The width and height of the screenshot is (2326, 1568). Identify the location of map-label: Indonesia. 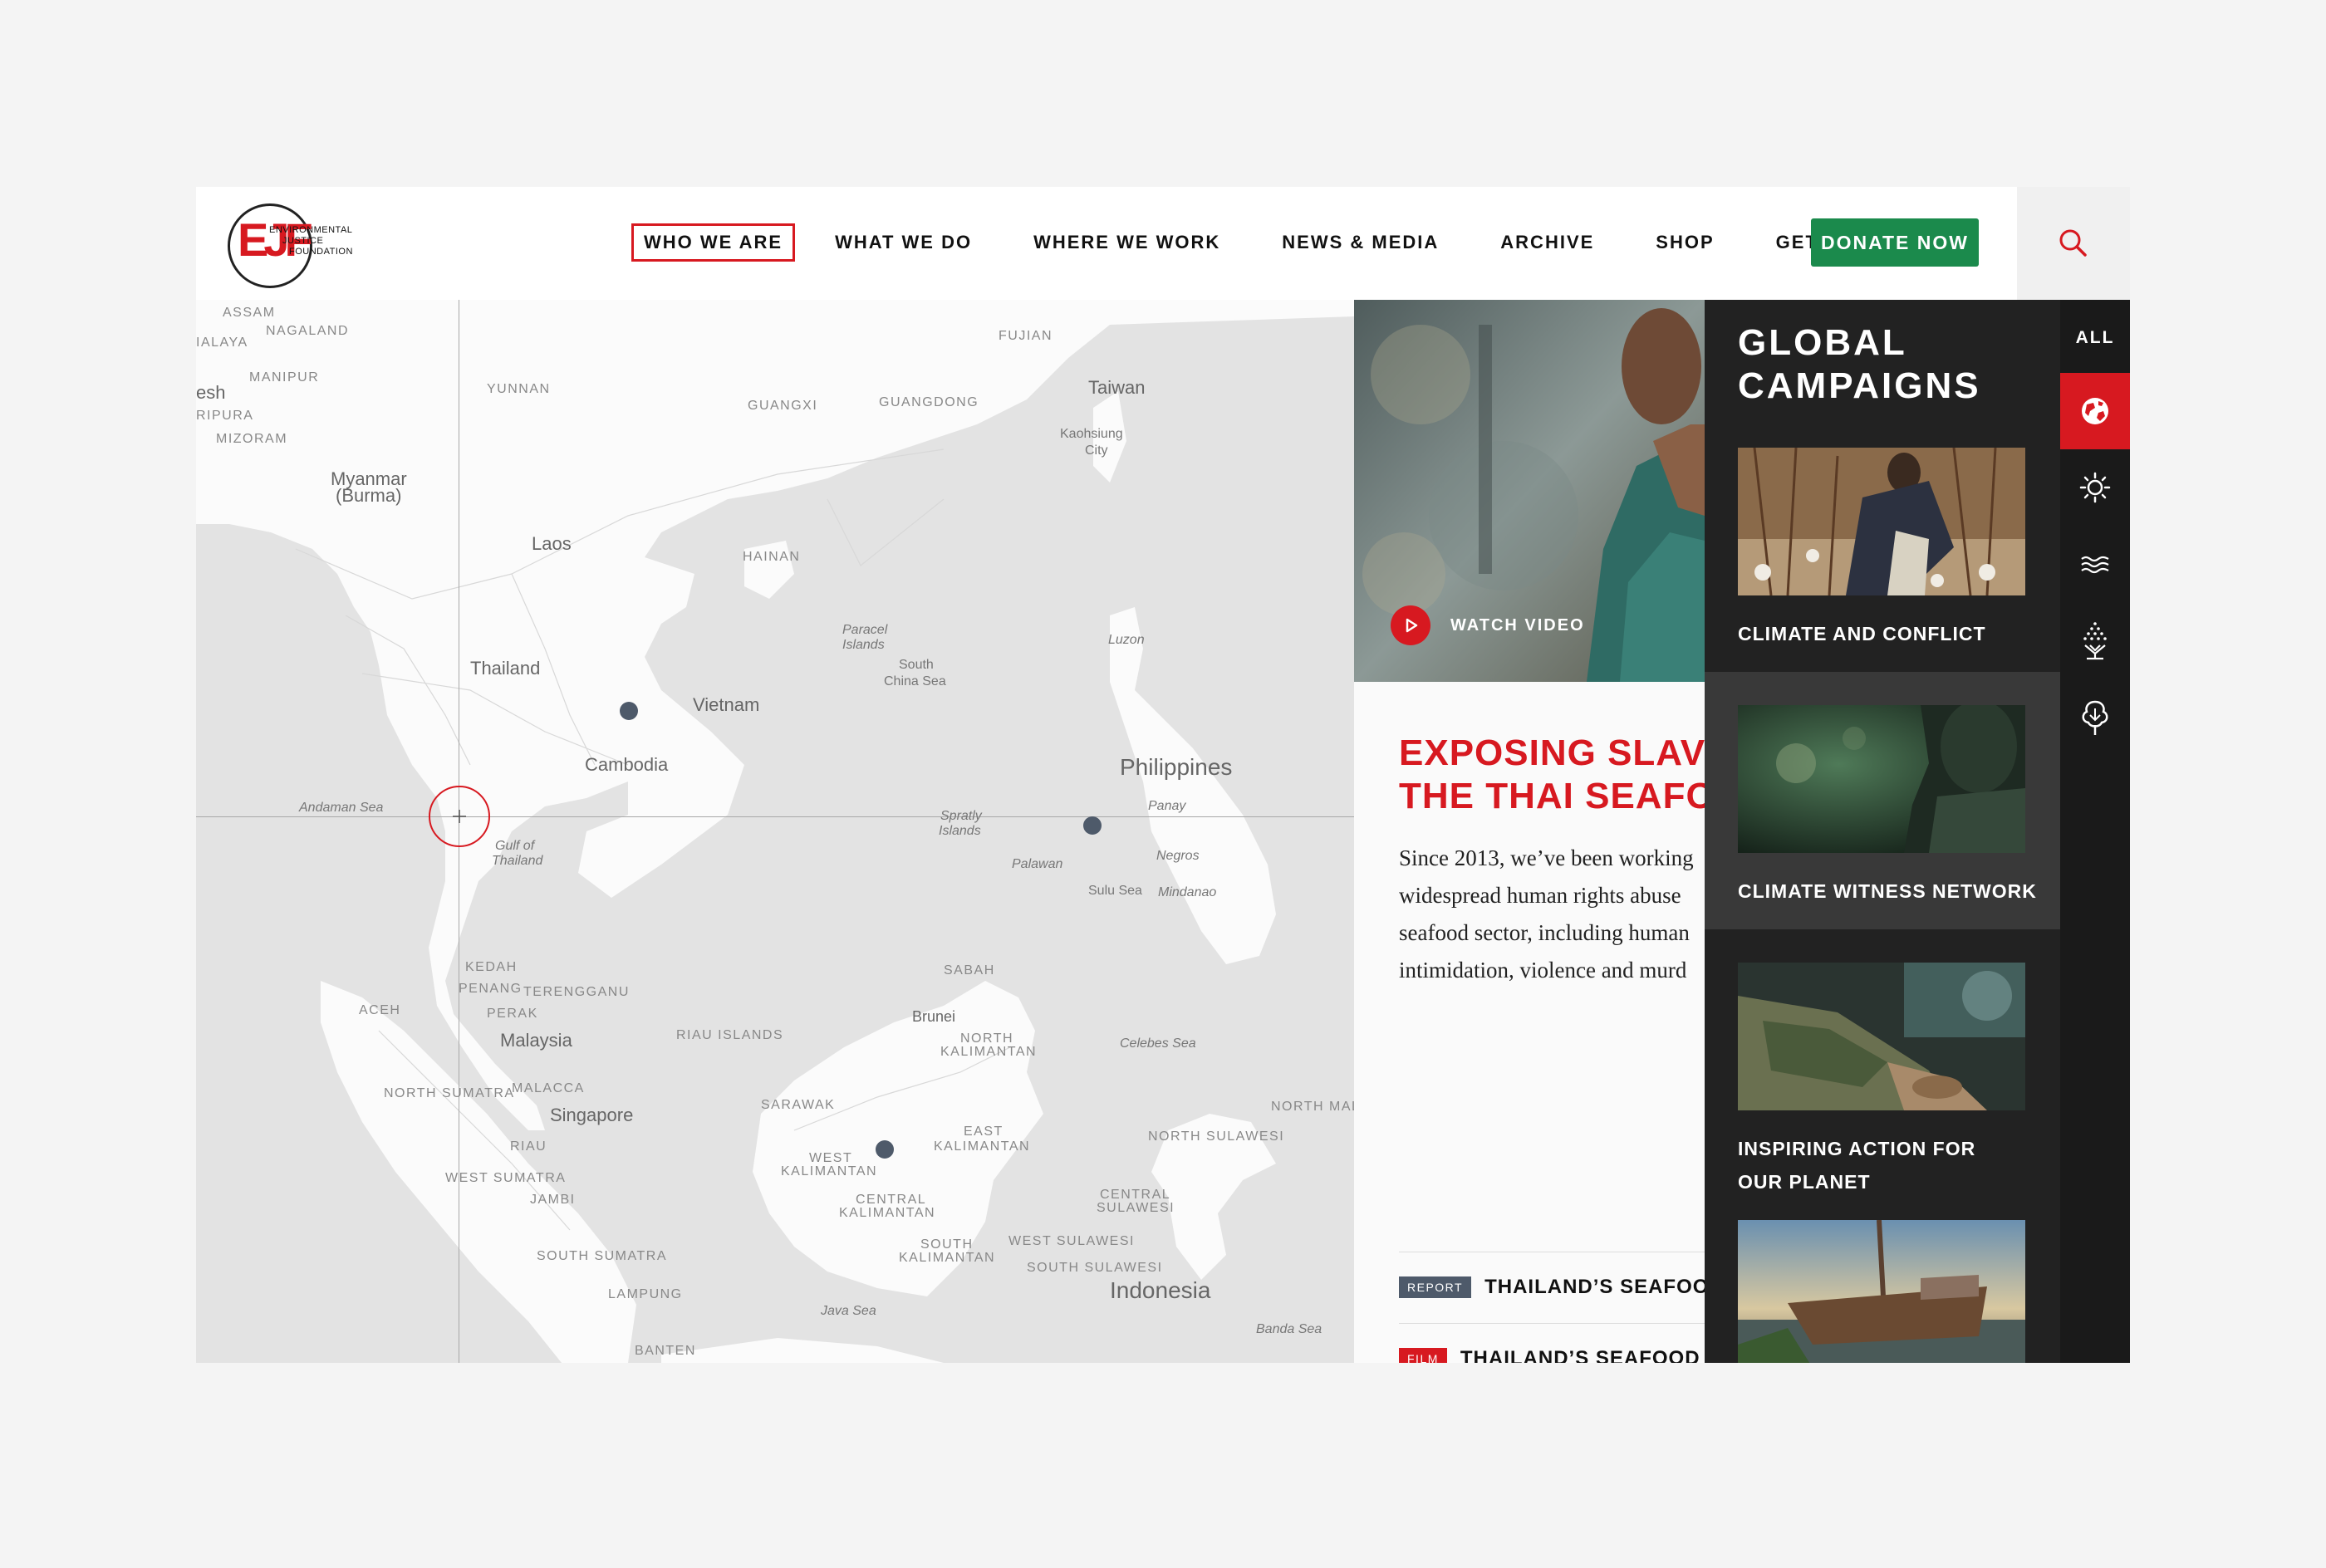
(1160, 1290).